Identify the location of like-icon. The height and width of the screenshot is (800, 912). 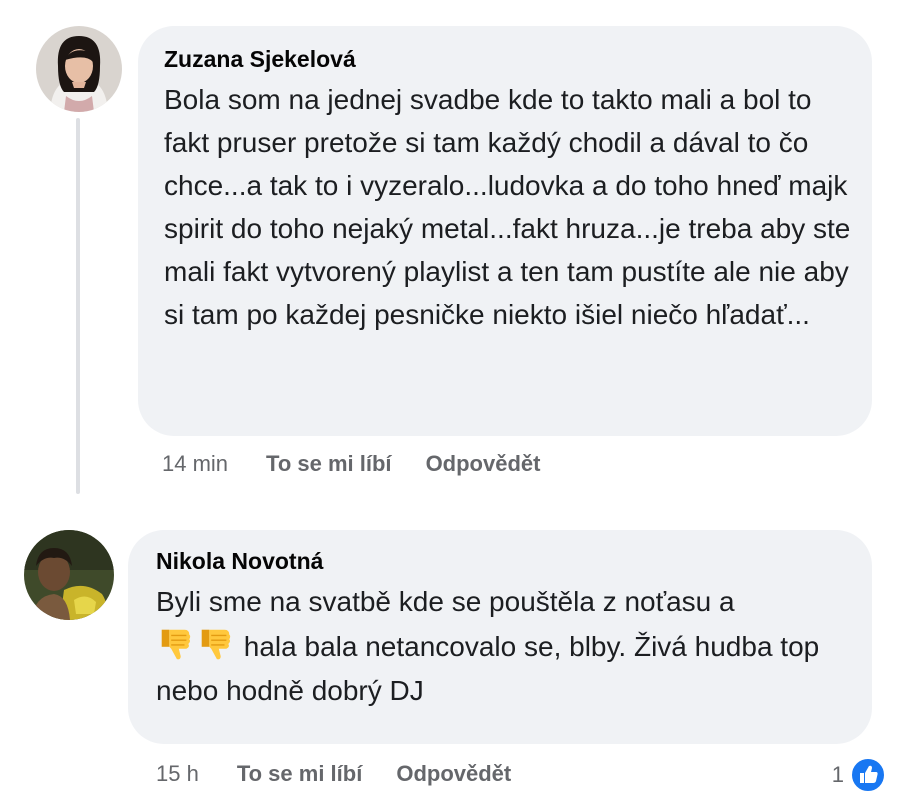
(868, 775).